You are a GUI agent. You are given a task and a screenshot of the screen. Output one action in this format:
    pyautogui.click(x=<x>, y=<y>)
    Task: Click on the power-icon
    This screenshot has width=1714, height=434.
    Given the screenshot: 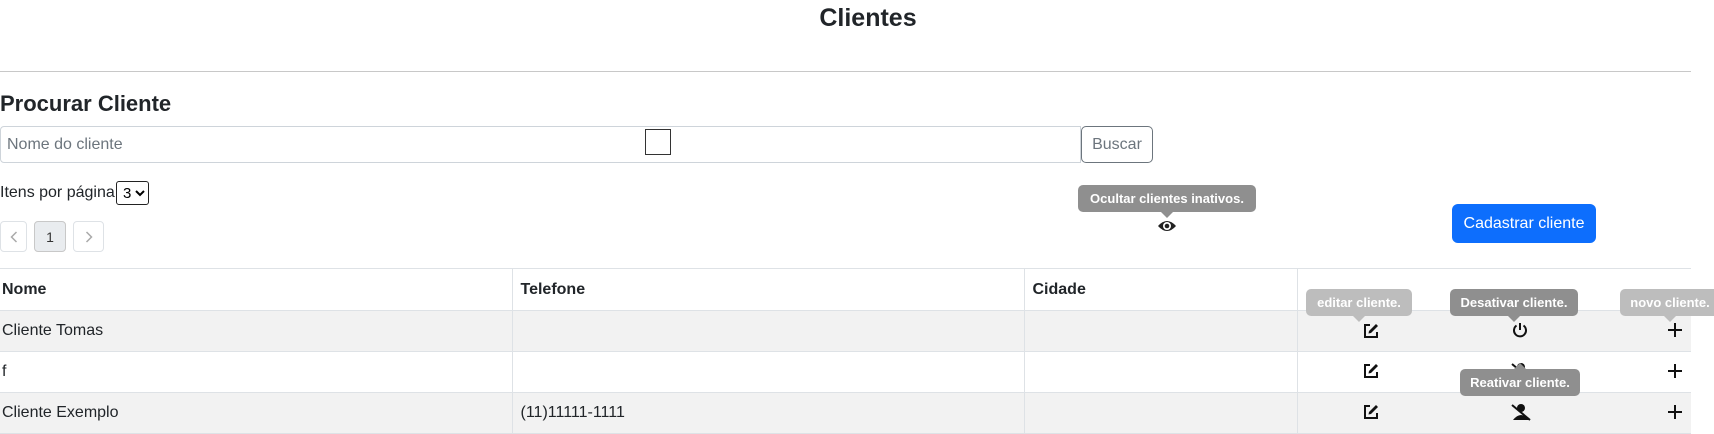 What is the action you would take?
    pyautogui.click(x=1520, y=332)
    